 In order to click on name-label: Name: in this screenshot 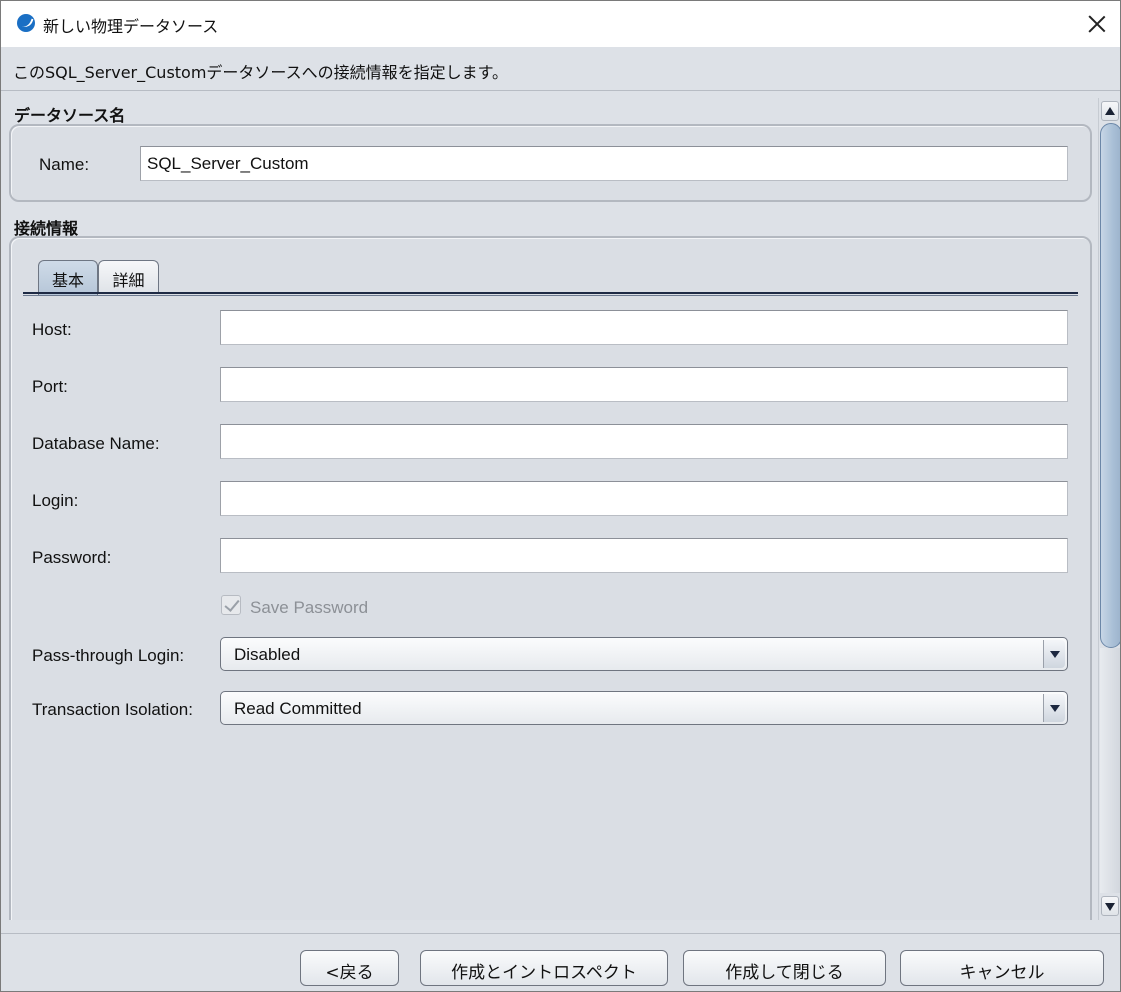, I will do `click(64, 164)`.